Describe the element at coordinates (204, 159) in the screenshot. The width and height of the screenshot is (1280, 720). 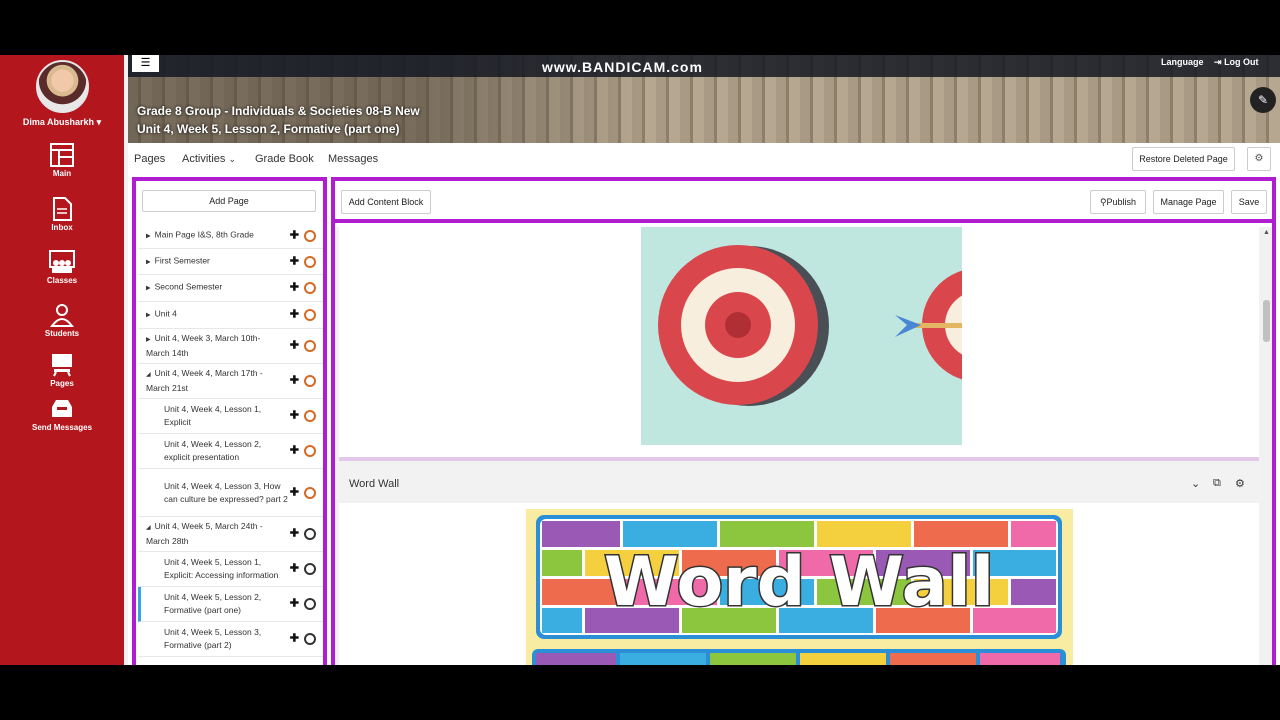
I see `nav-activities-label: Activities` at that location.